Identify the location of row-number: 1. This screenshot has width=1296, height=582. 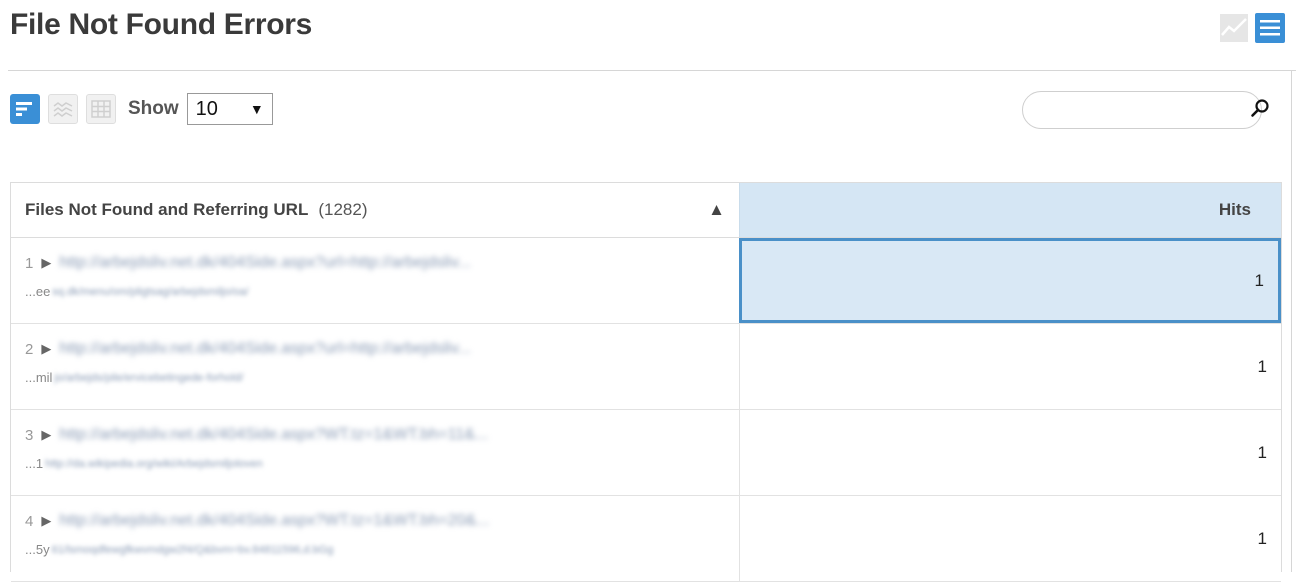
(29, 263).